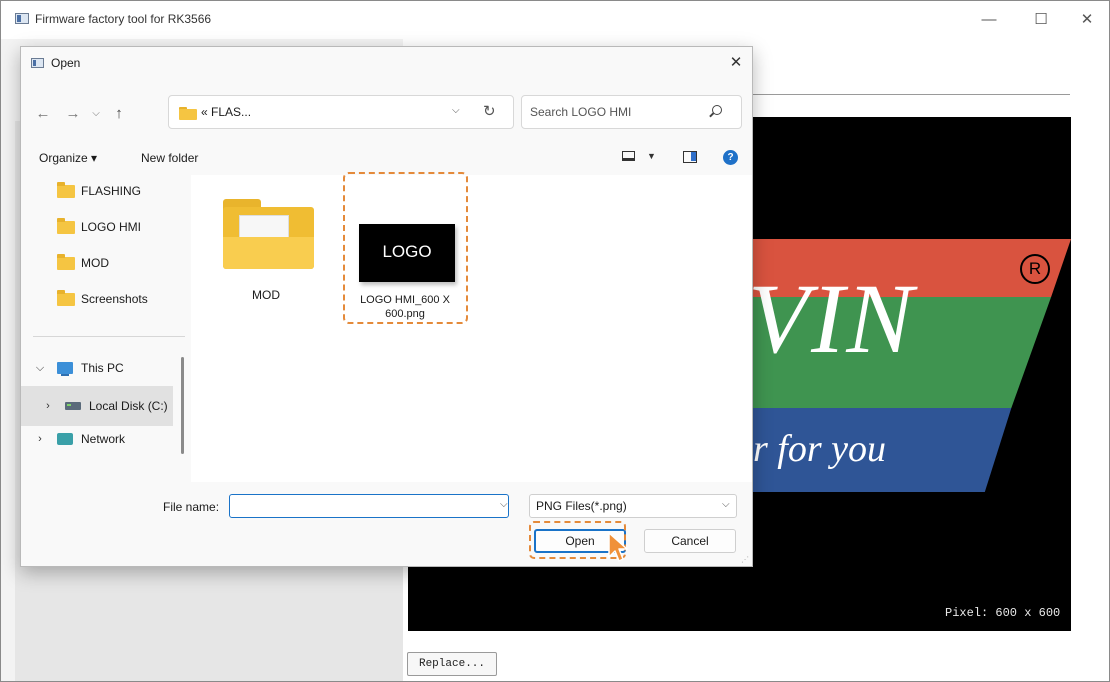 The width and height of the screenshot is (1110, 682). Describe the element at coordinates (169, 158) in the screenshot. I see `new-folder-button: New folder` at that location.